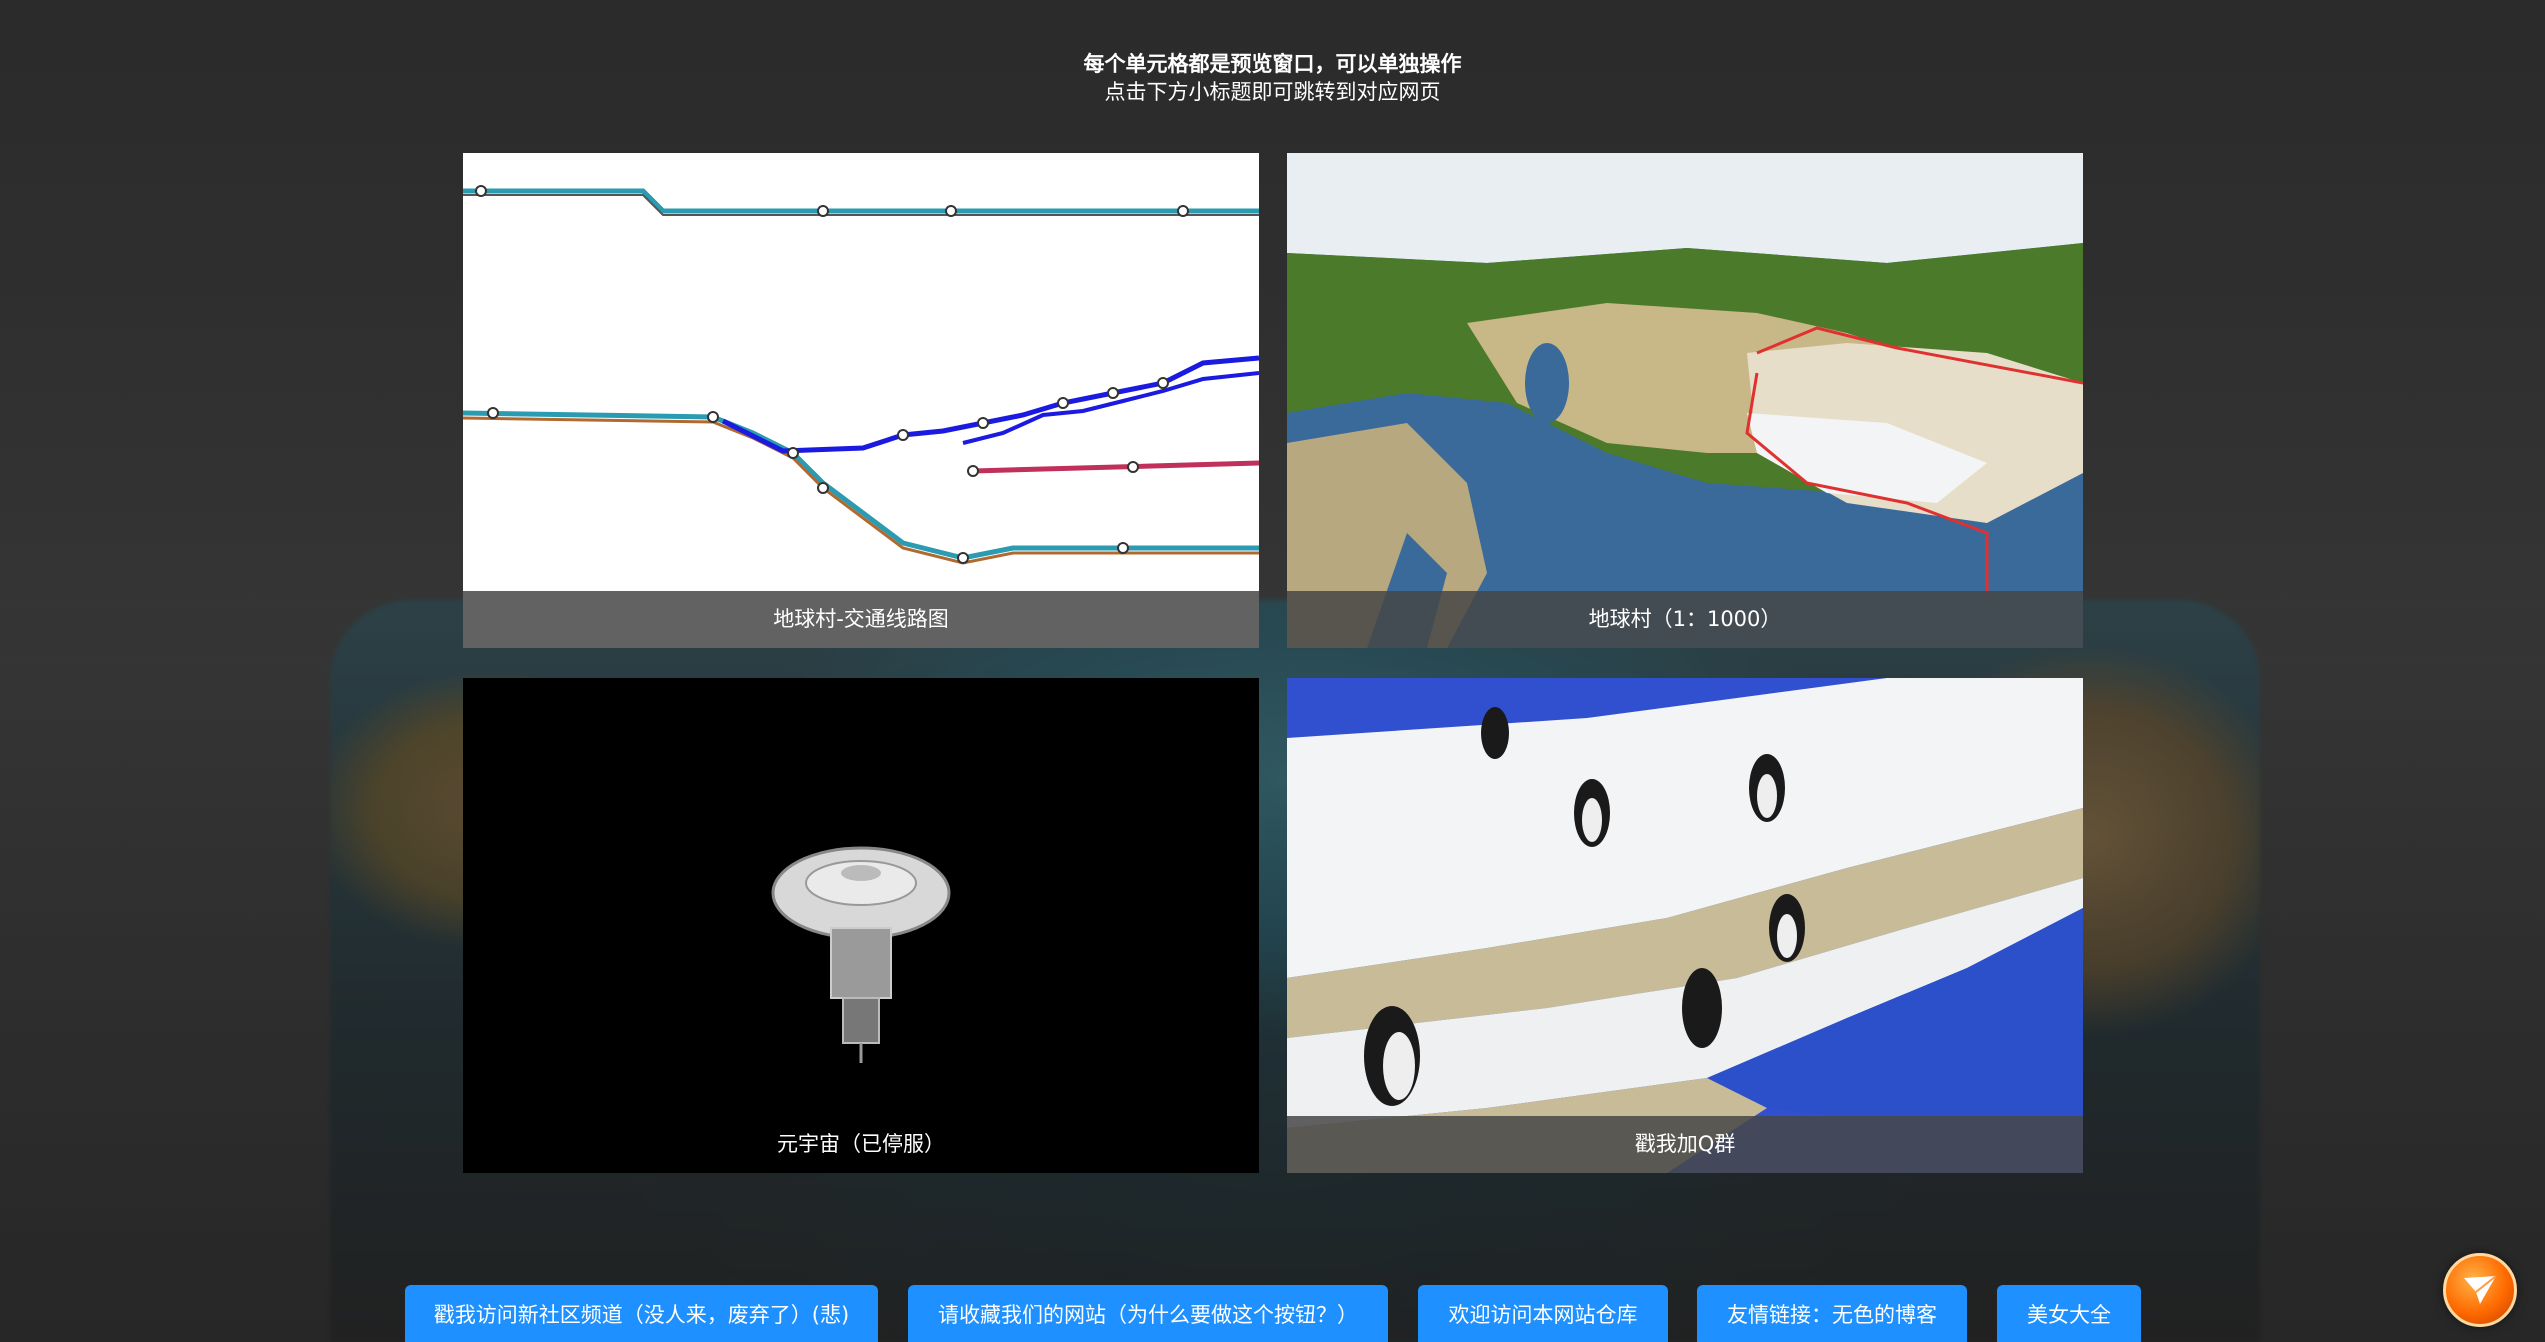 This screenshot has height=1342, width=2545. Describe the element at coordinates (1543, 1313) in the screenshot. I see `repository-button: 欢迎访问本网站仓库` at that location.